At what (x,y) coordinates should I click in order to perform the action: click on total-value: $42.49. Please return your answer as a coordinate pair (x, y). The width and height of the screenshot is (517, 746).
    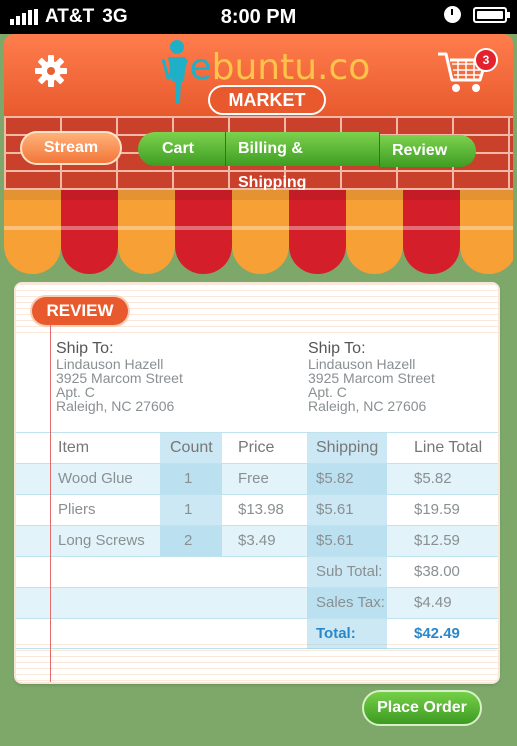
    Looking at the image, I should click on (437, 633).